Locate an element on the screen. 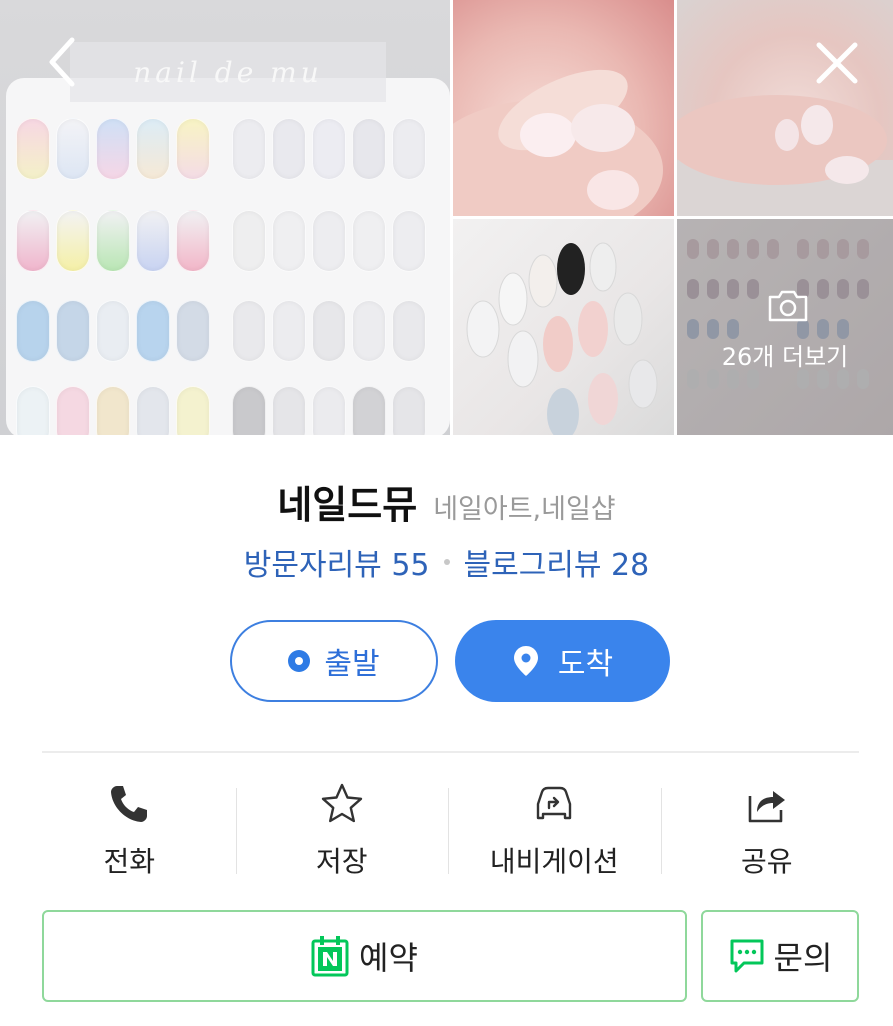 This screenshot has width=893, height=1026. action-bar: 전화 저장 내비게이션 공유 is located at coordinates (448, 830).